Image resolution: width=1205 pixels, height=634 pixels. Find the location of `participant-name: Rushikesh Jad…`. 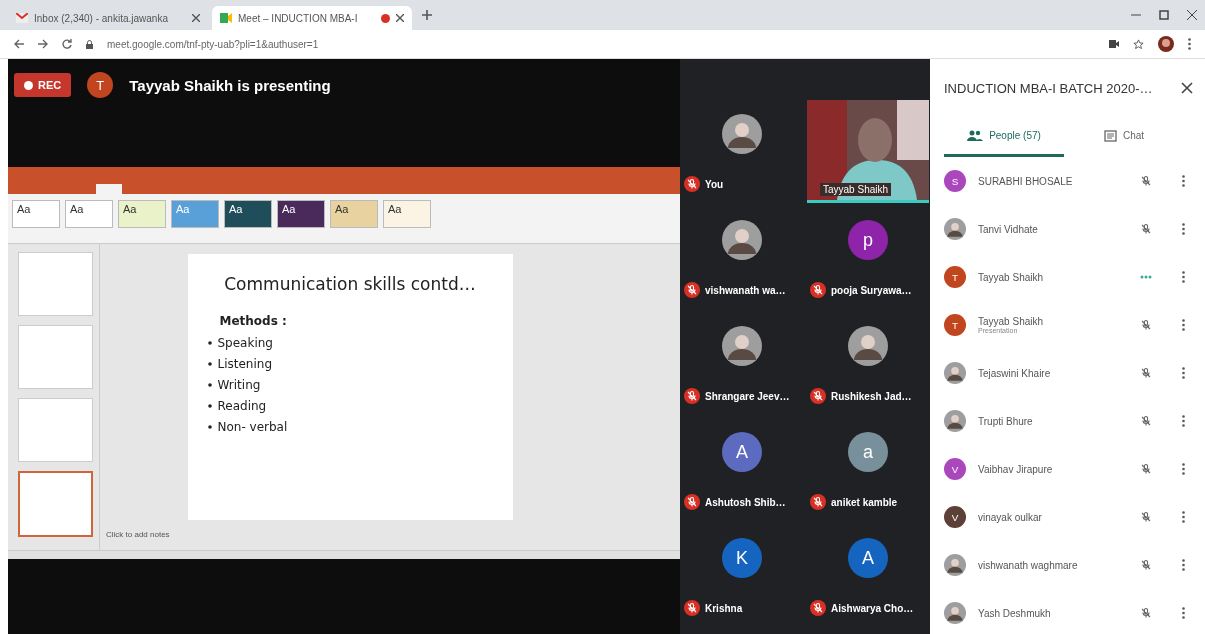

participant-name: Rushikesh Jad… is located at coordinates (871, 396).